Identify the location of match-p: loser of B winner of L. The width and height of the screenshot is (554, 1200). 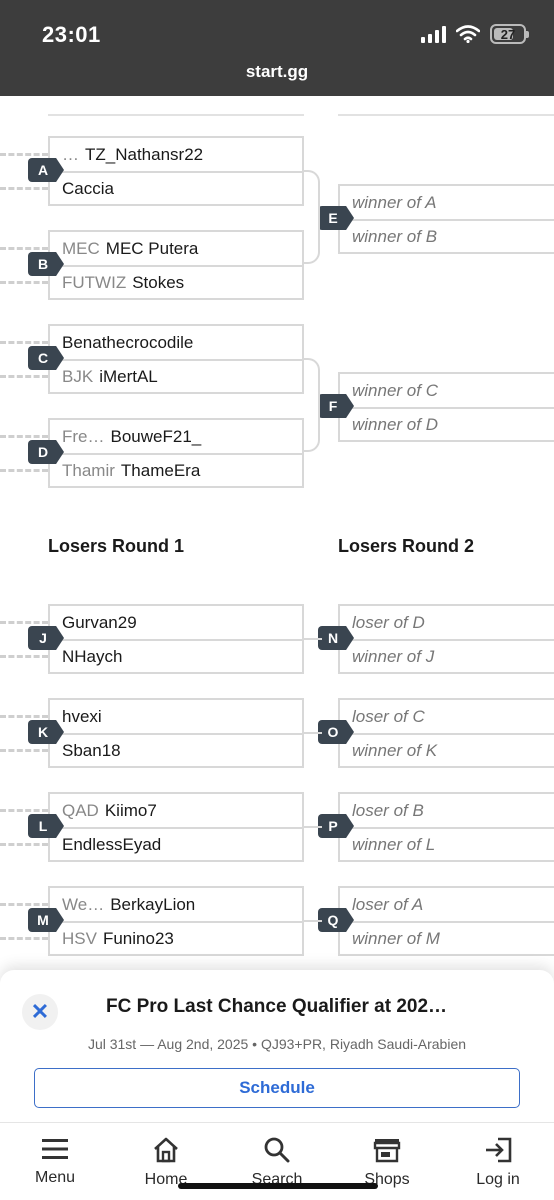
(446, 827).